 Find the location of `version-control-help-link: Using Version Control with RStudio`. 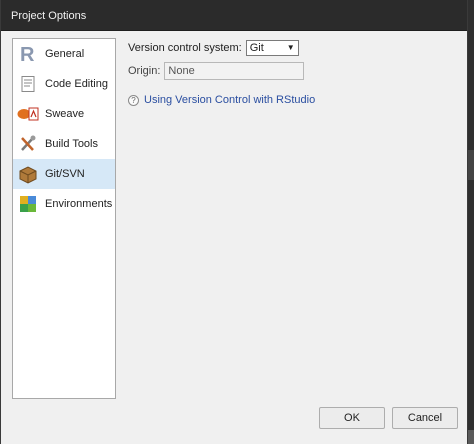

version-control-help-link: Using Version Control with RStudio is located at coordinates (229, 100).